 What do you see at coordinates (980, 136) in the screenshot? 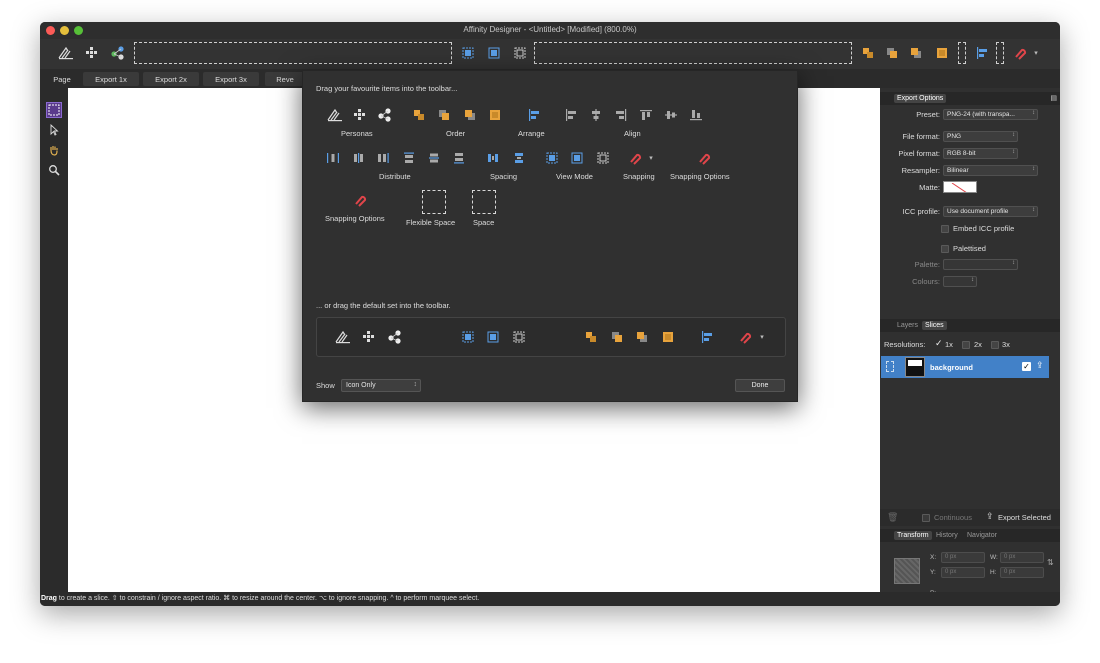
I see `file-format-select: PNG` at bounding box center [980, 136].